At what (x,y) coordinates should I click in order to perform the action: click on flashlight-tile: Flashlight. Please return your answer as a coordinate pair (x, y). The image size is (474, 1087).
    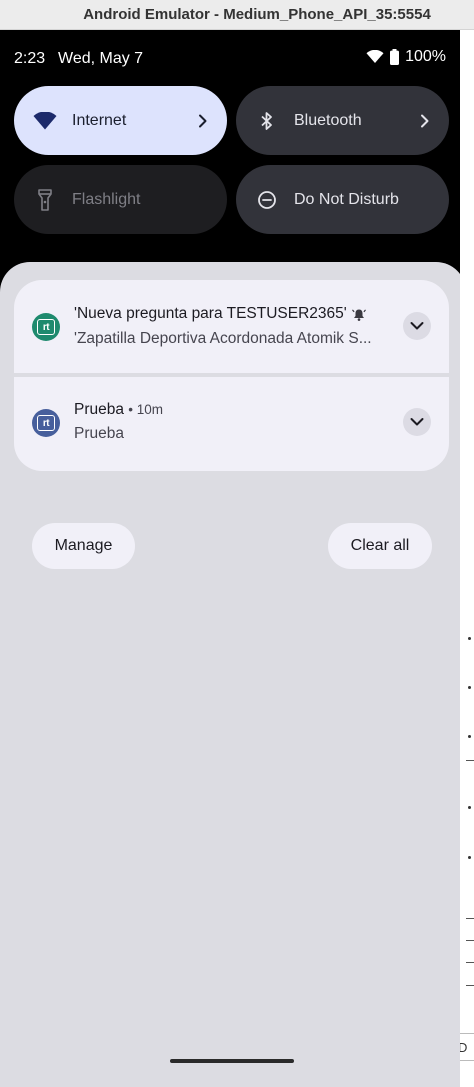
    Looking at the image, I should click on (120, 199).